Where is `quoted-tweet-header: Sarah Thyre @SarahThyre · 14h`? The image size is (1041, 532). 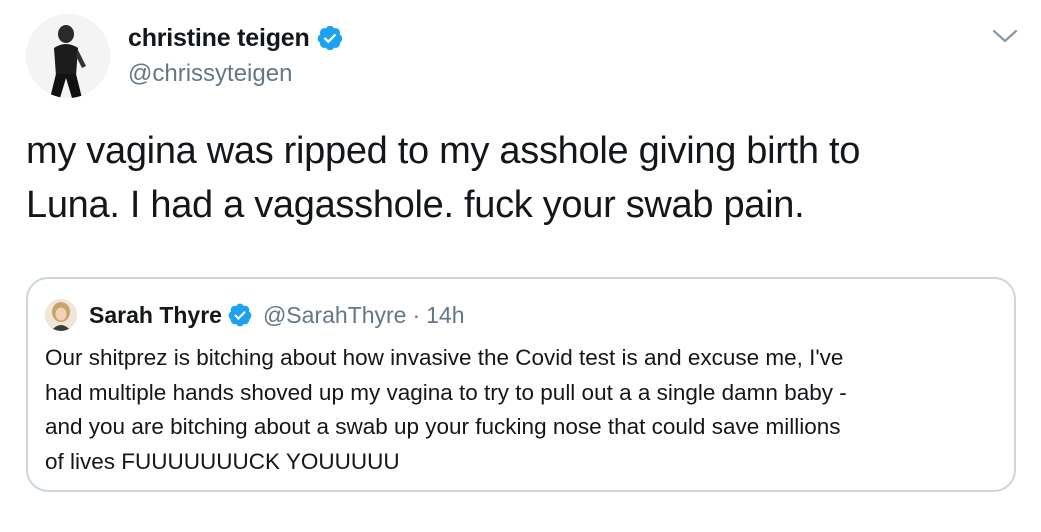 quoted-tweet-header: Sarah Thyre @SarahThyre · 14h is located at coordinates (255, 315).